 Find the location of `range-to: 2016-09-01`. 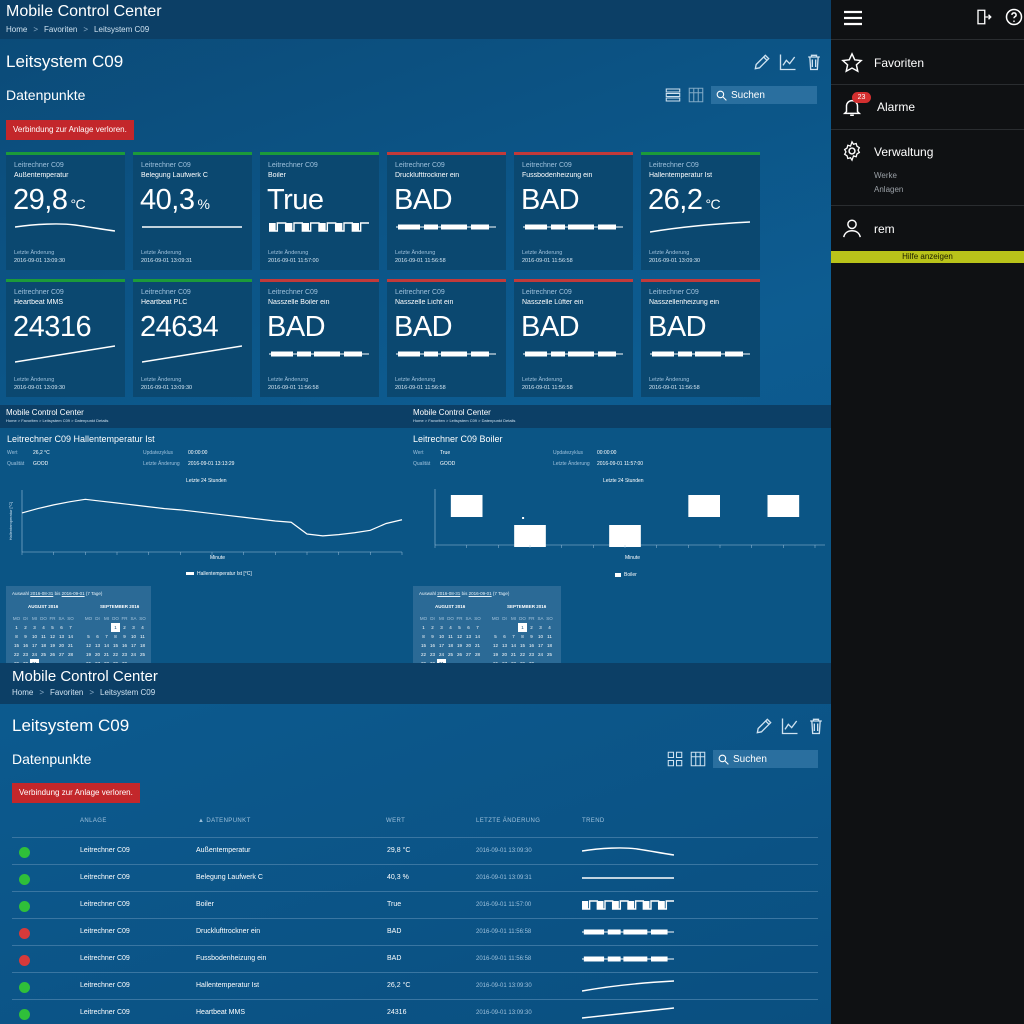

range-to: 2016-09-01 is located at coordinates (73, 593).